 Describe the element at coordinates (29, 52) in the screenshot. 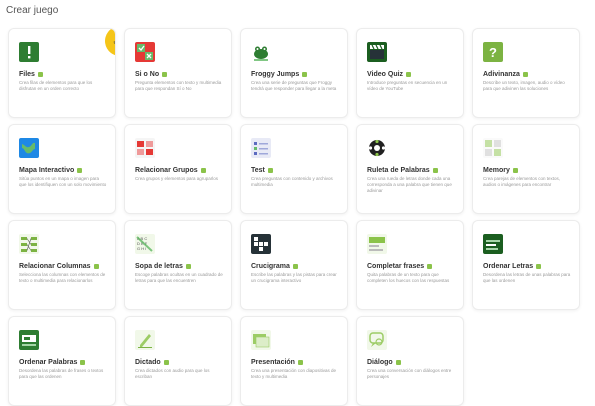

I see `exclamation-icon` at that location.